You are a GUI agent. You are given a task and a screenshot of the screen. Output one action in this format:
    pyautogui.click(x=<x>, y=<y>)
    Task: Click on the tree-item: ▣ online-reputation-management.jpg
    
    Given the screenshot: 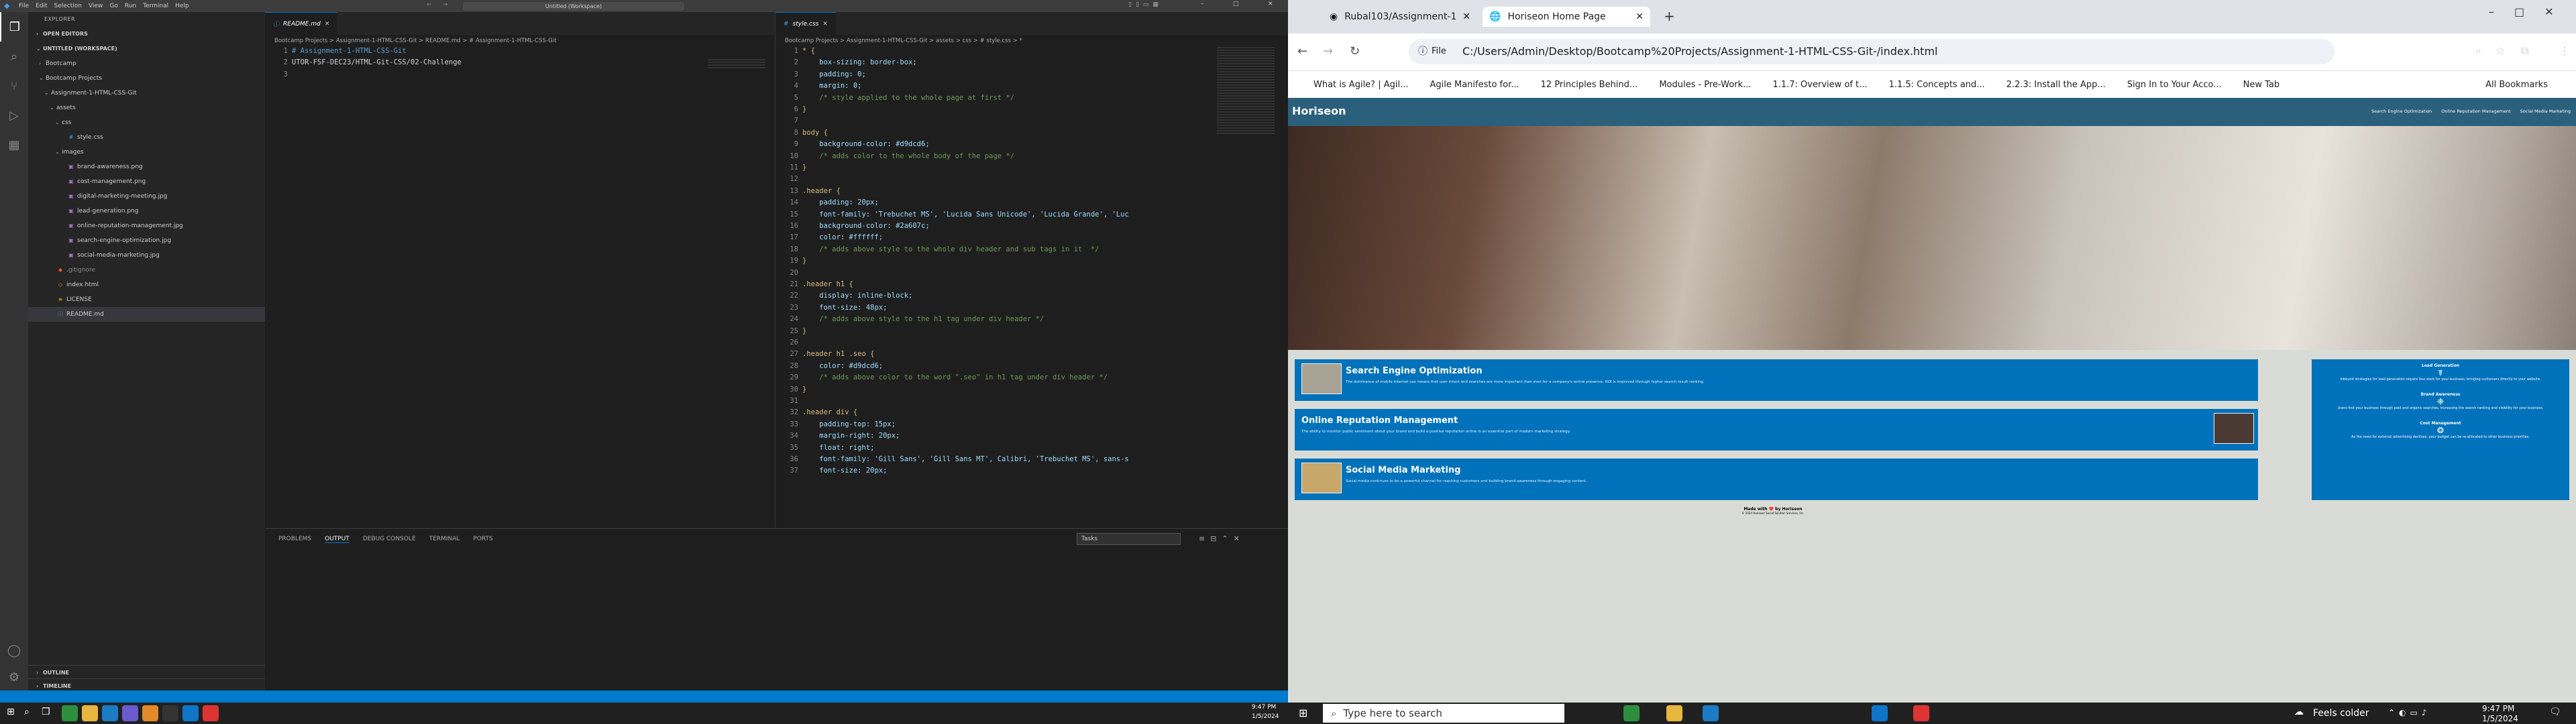 What is the action you would take?
    pyautogui.click(x=146, y=226)
    